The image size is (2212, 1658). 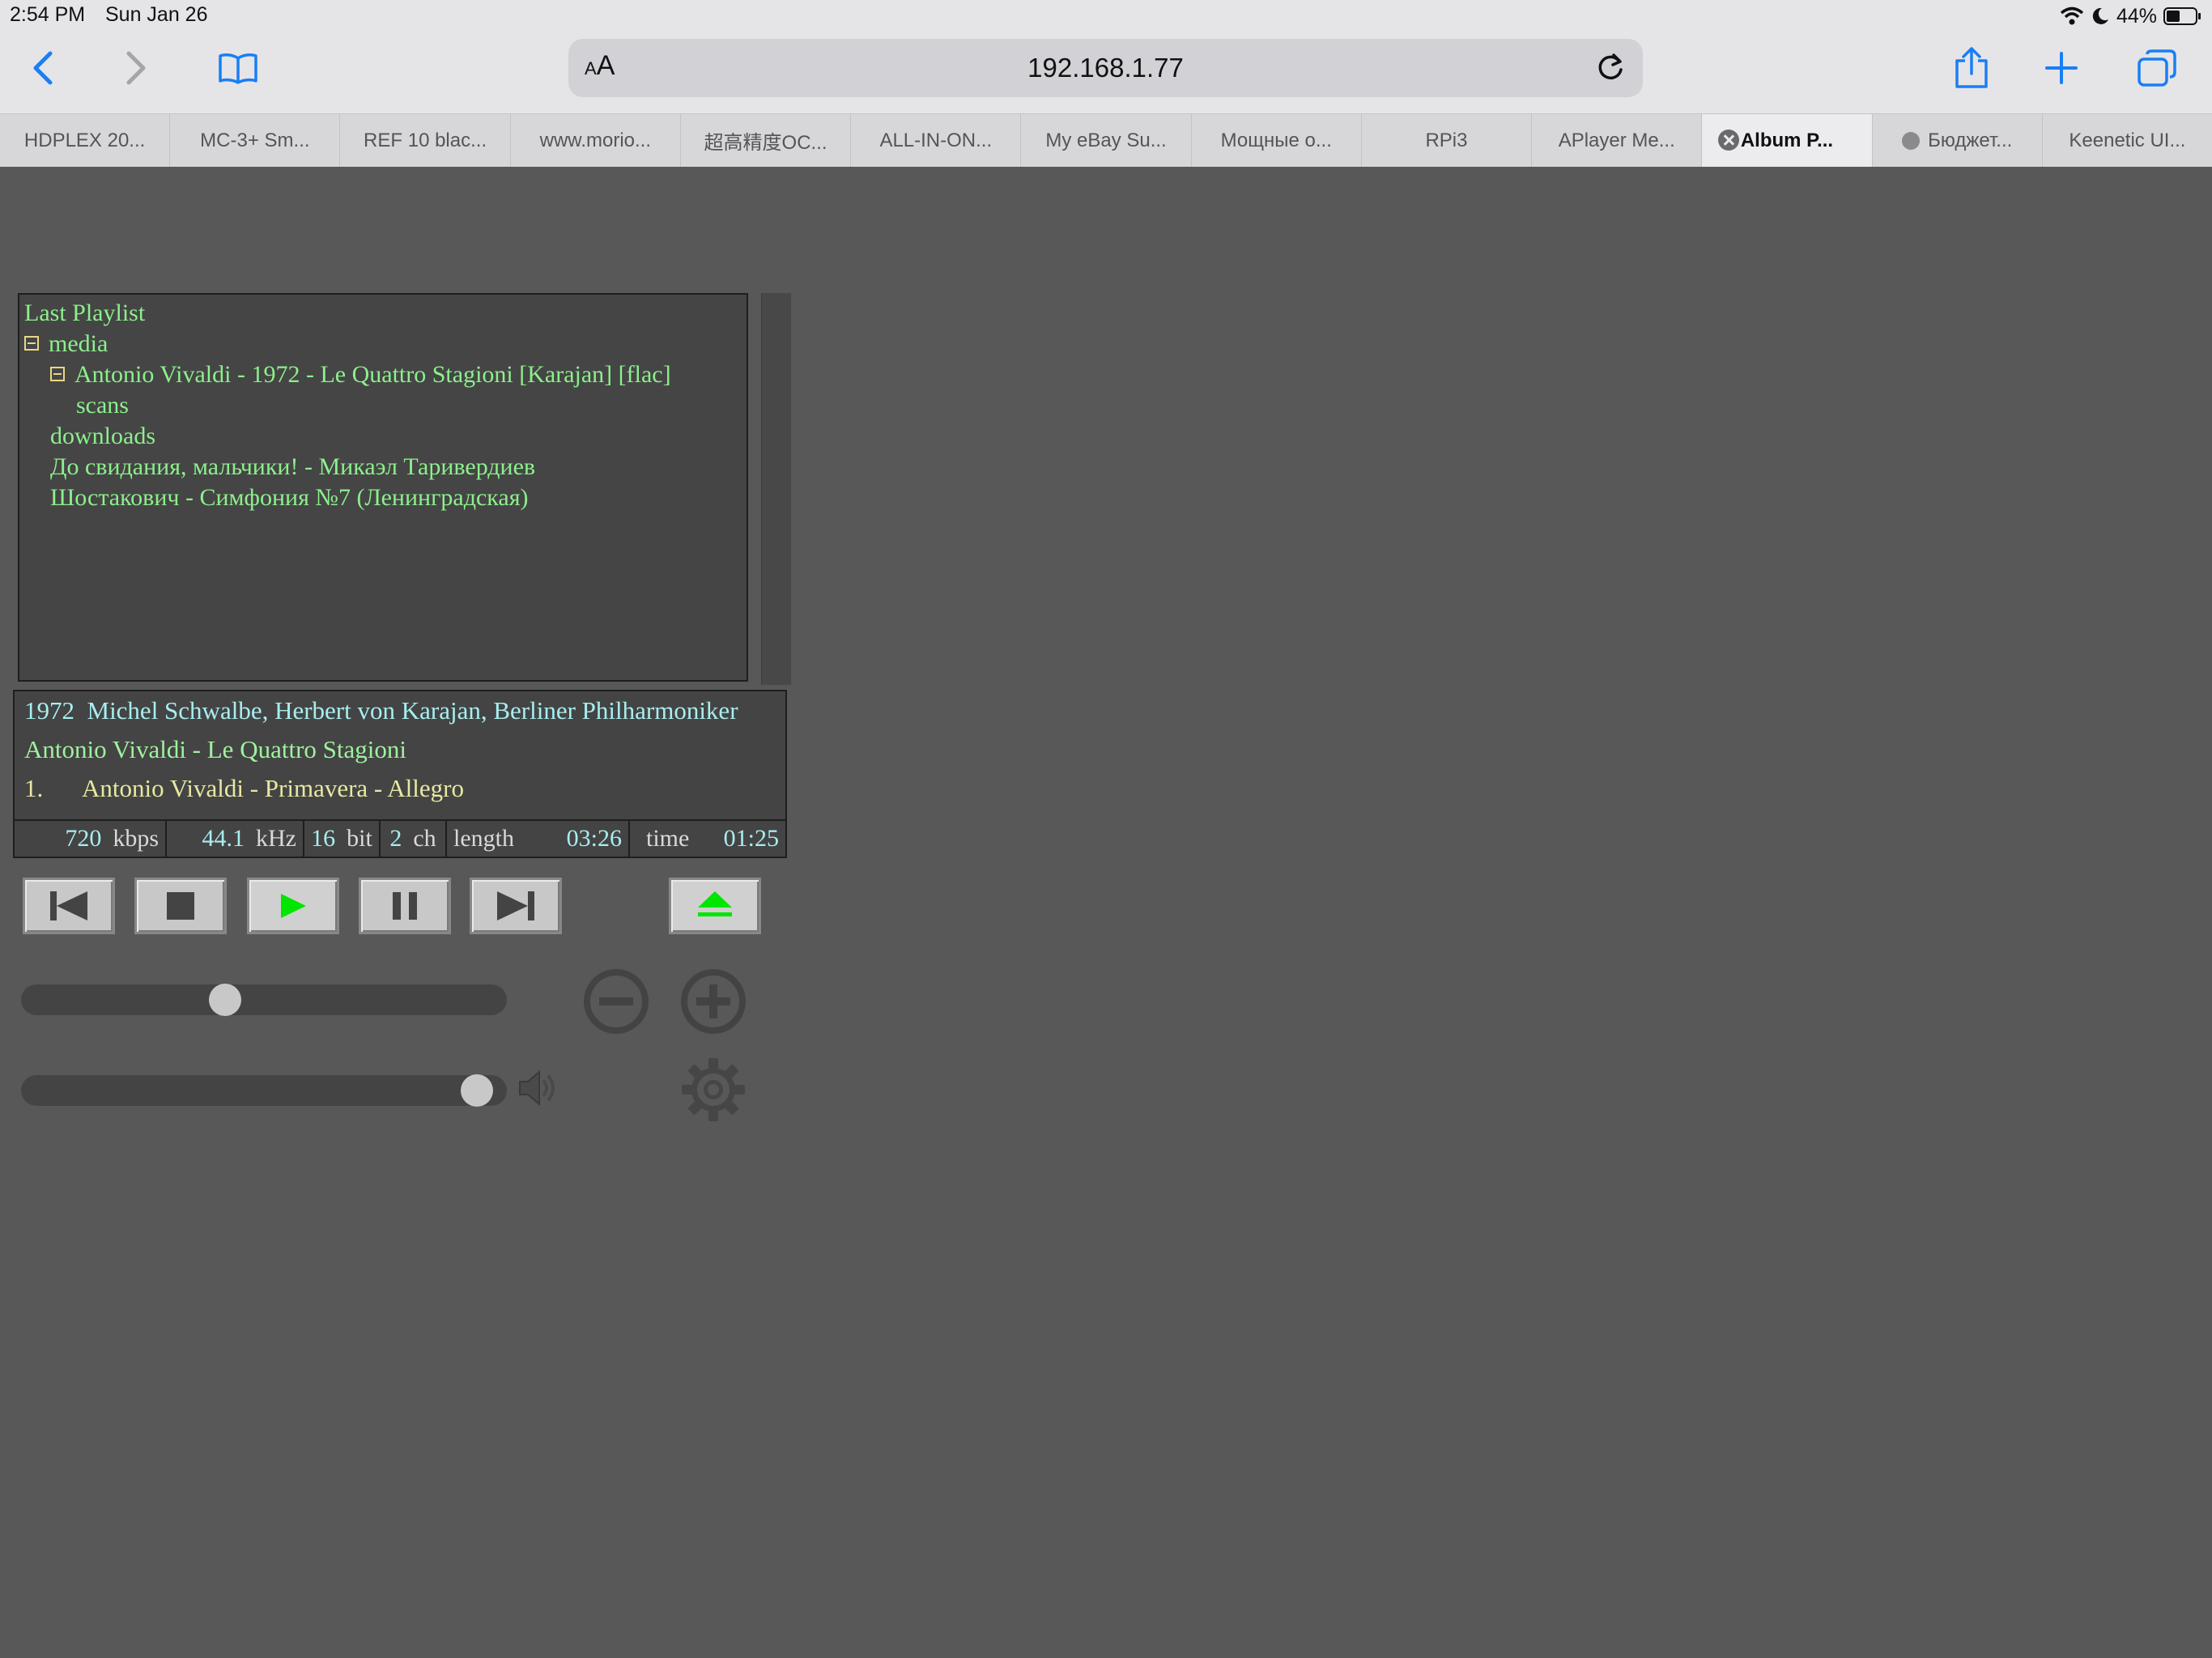 I want to click on tree-folder-media: media, so click(x=383, y=344).